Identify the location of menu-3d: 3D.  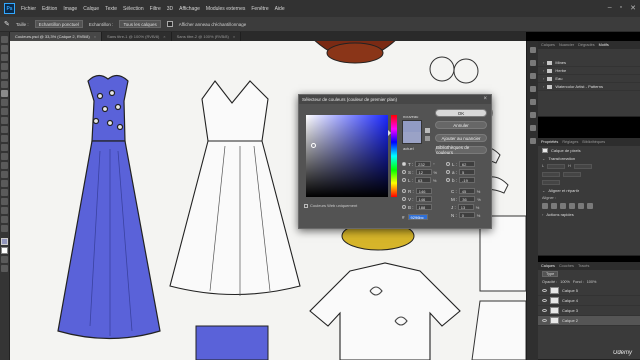
(170, 9).